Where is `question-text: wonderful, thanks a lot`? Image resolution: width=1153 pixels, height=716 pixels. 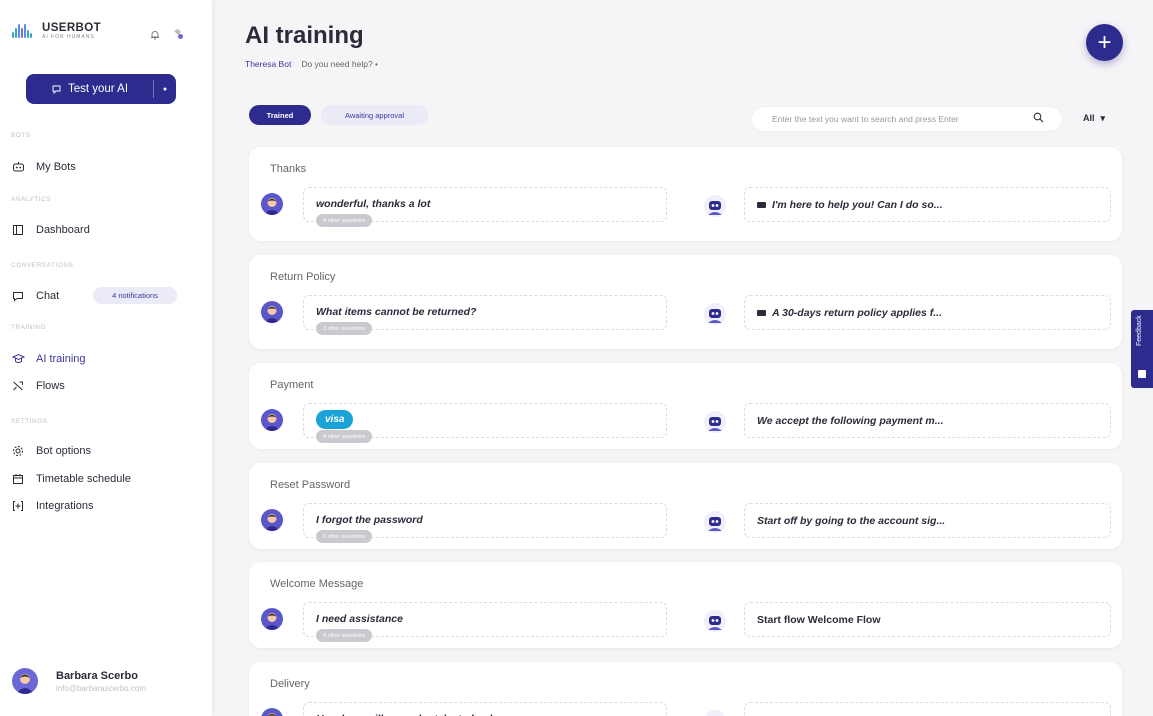
question-text: wonderful, thanks a lot is located at coordinates (373, 204).